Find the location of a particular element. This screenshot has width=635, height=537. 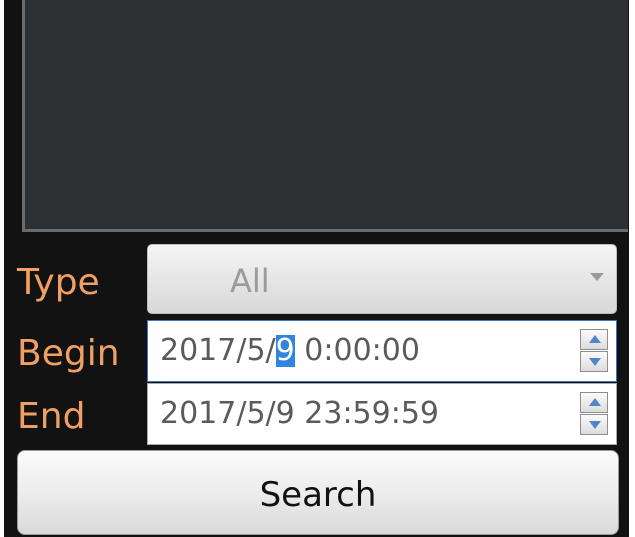

end-datetime-value: 2017/5/9 23:59:59 is located at coordinates (299, 413).